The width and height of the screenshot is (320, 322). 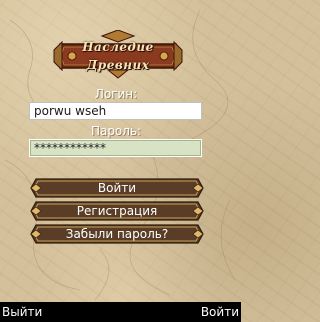 I want to click on login-button: Войти, so click(x=117, y=188).